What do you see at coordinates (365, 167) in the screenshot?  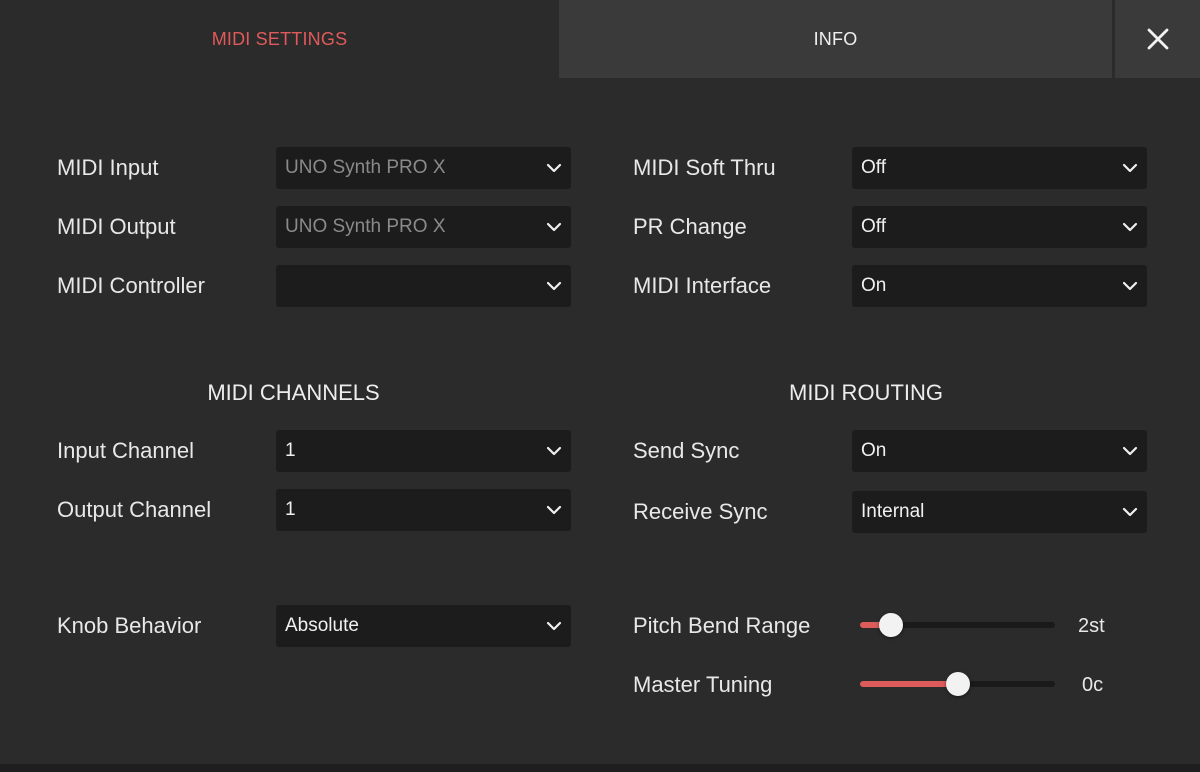 I see `midi-input-value: UNO Synth PRO X` at bounding box center [365, 167].